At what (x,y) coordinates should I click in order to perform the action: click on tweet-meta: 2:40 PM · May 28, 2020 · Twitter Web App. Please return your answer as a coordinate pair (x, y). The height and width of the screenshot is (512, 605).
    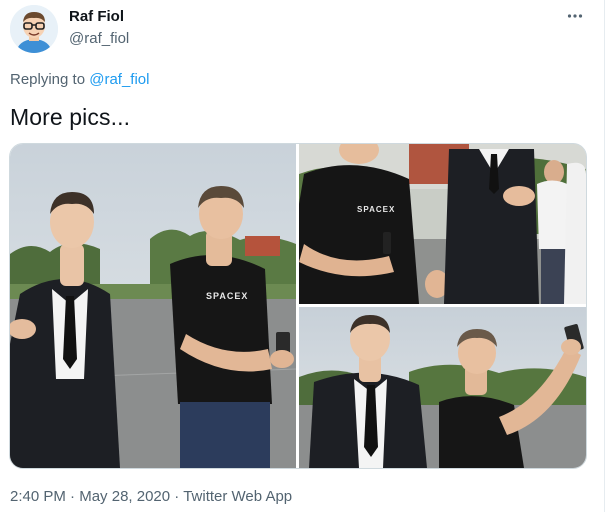
    Looking at the image, I should click on (151, 496).